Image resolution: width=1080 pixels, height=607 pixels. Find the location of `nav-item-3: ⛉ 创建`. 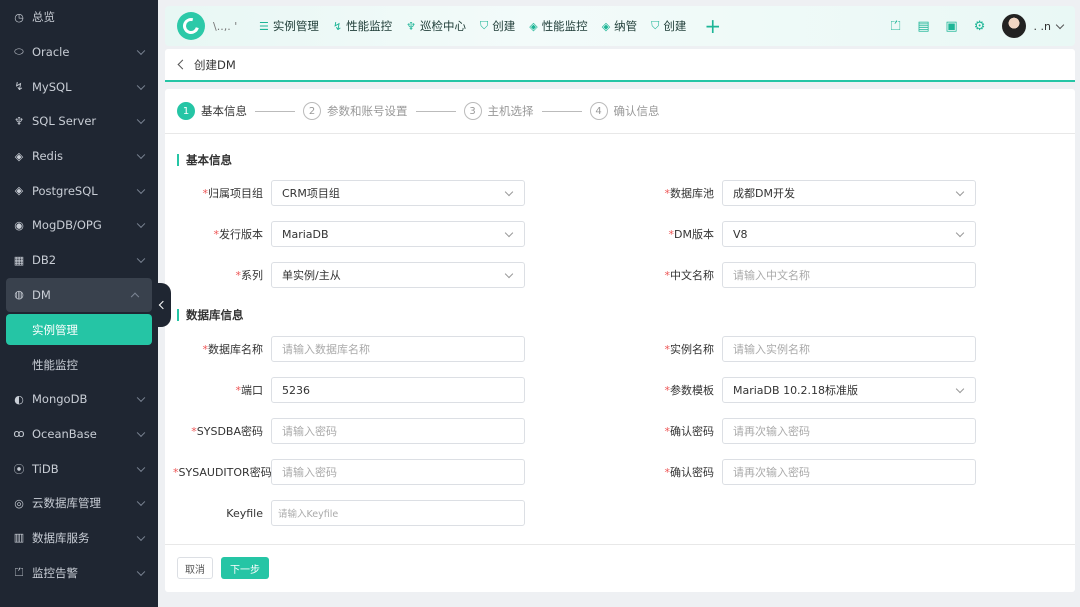

nav-item-3: ⛉ 创建 is located at coordinates (497, 26).